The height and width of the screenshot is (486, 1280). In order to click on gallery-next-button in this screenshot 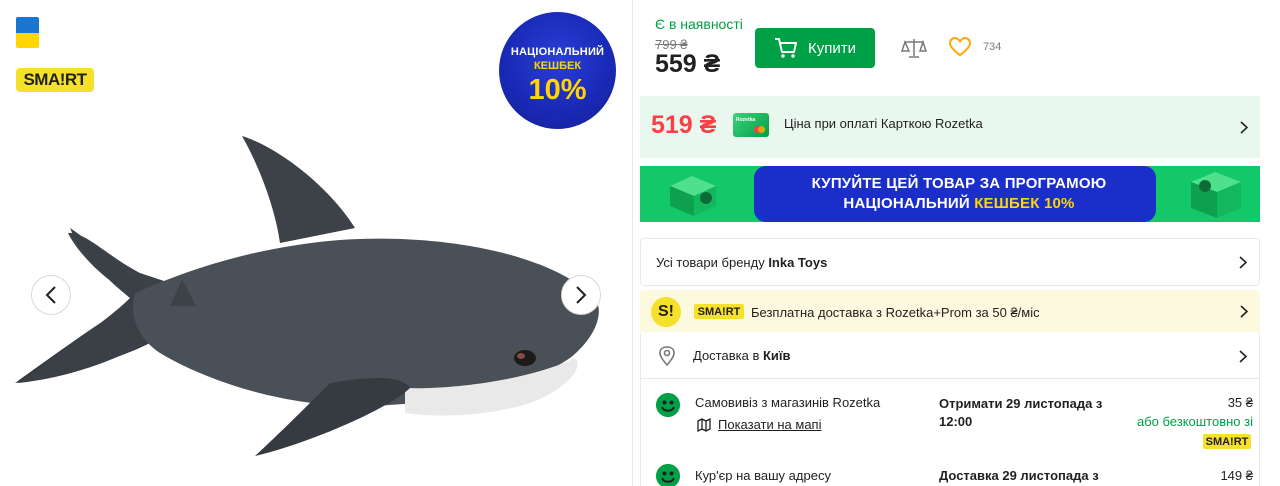, I will do `click(581, 295)`.